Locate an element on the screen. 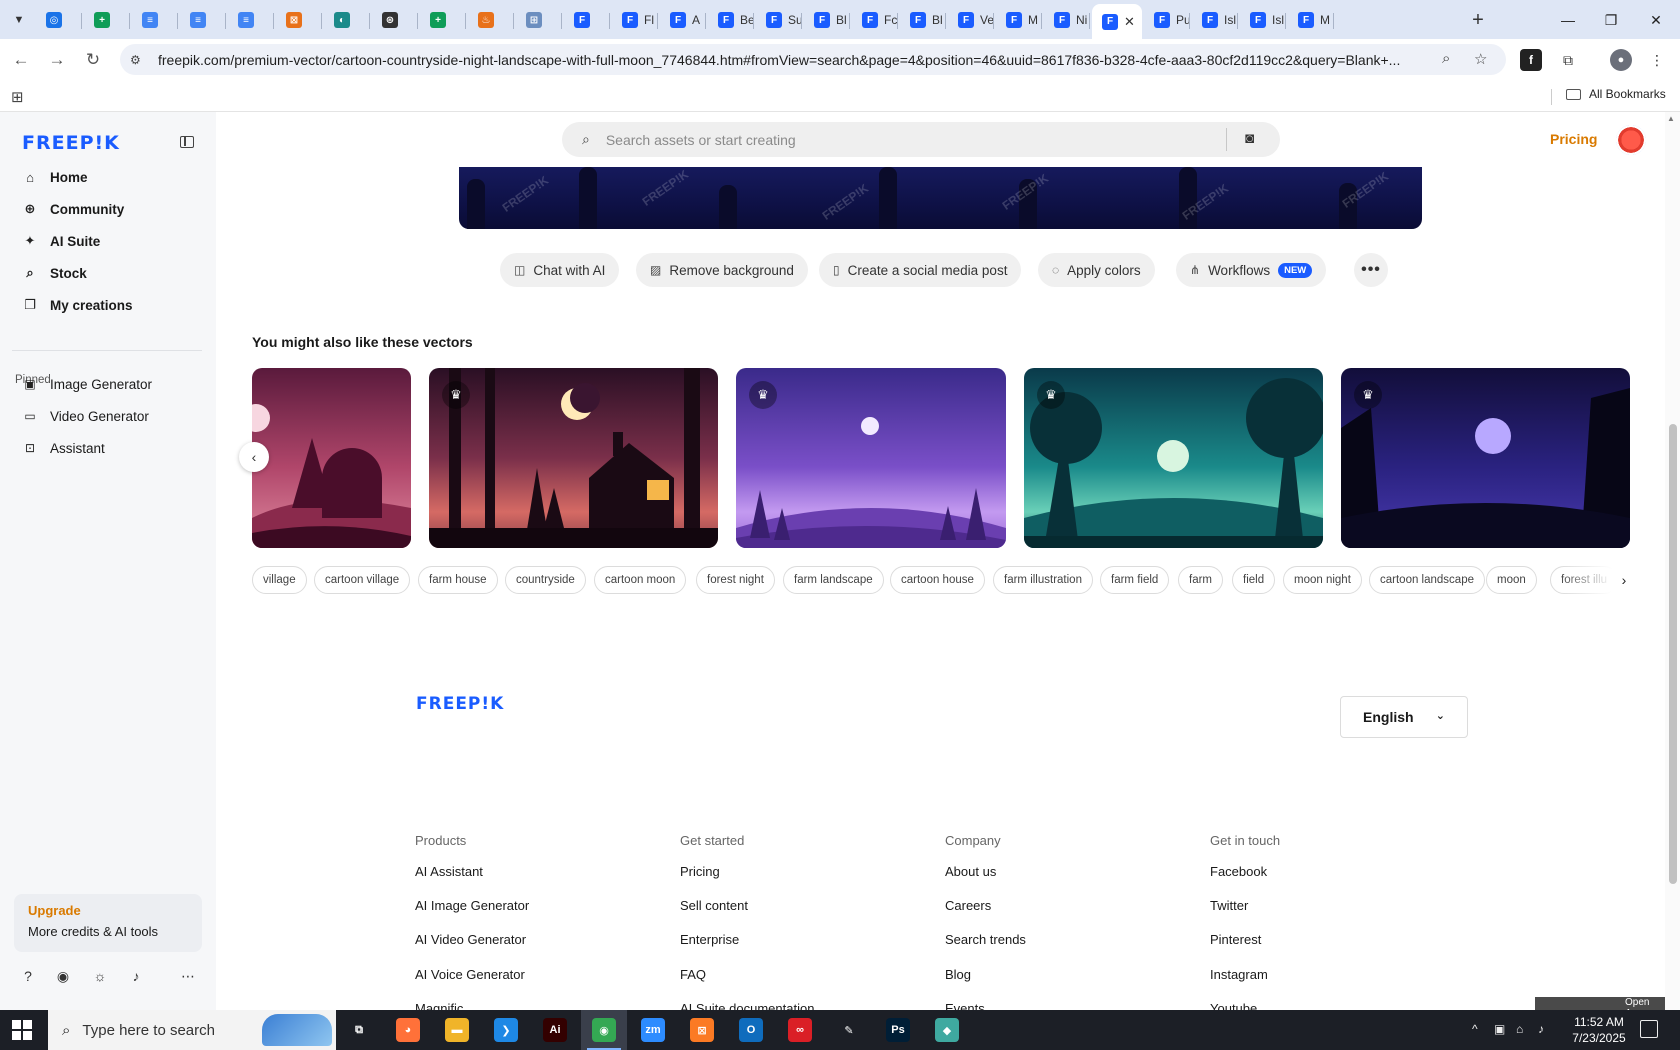 This screenshot has height=1050, width=1680. footer-link: AI Video Generator is located at coordinates (470, 939).